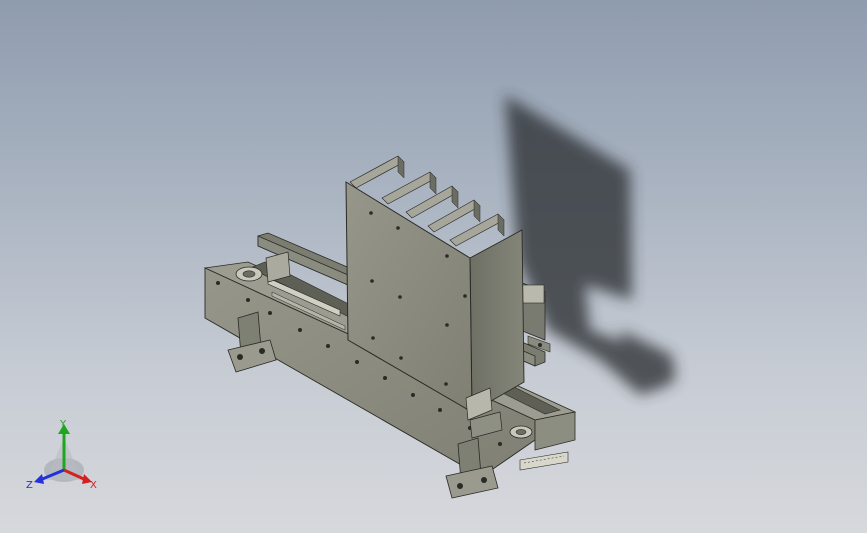  What do you see at coordinates (93, 485) in the screenshot?
I see `triad-x-label: X` at bounding box center [93, 485].